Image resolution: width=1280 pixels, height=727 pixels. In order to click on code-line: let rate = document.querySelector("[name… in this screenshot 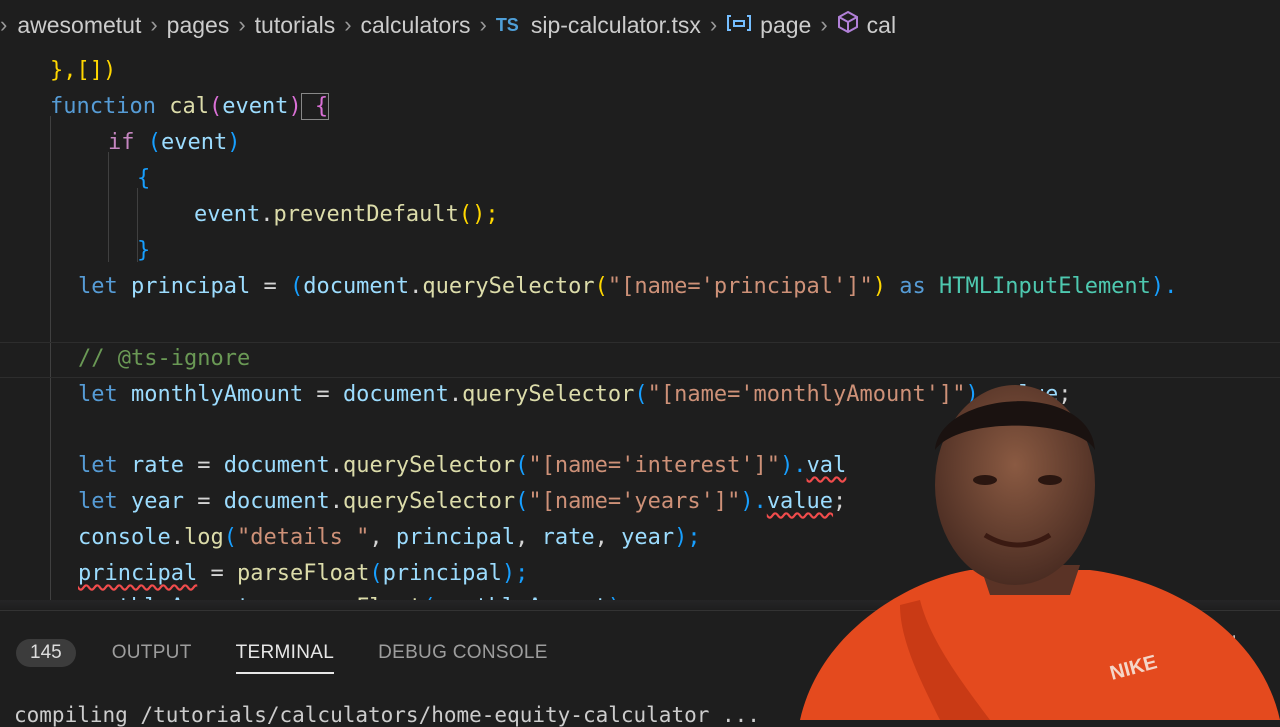, I will do `click(462, 465)`.